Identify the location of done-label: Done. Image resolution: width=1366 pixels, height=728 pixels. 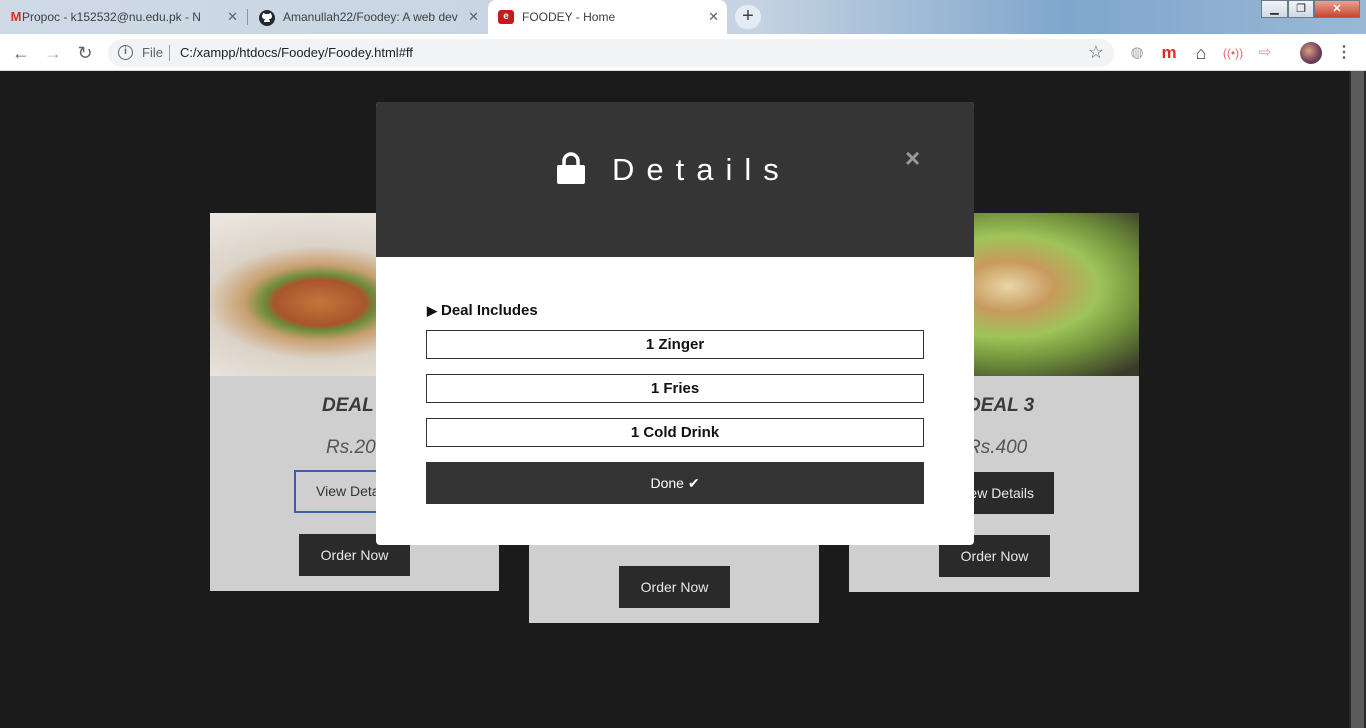
(667, 483).